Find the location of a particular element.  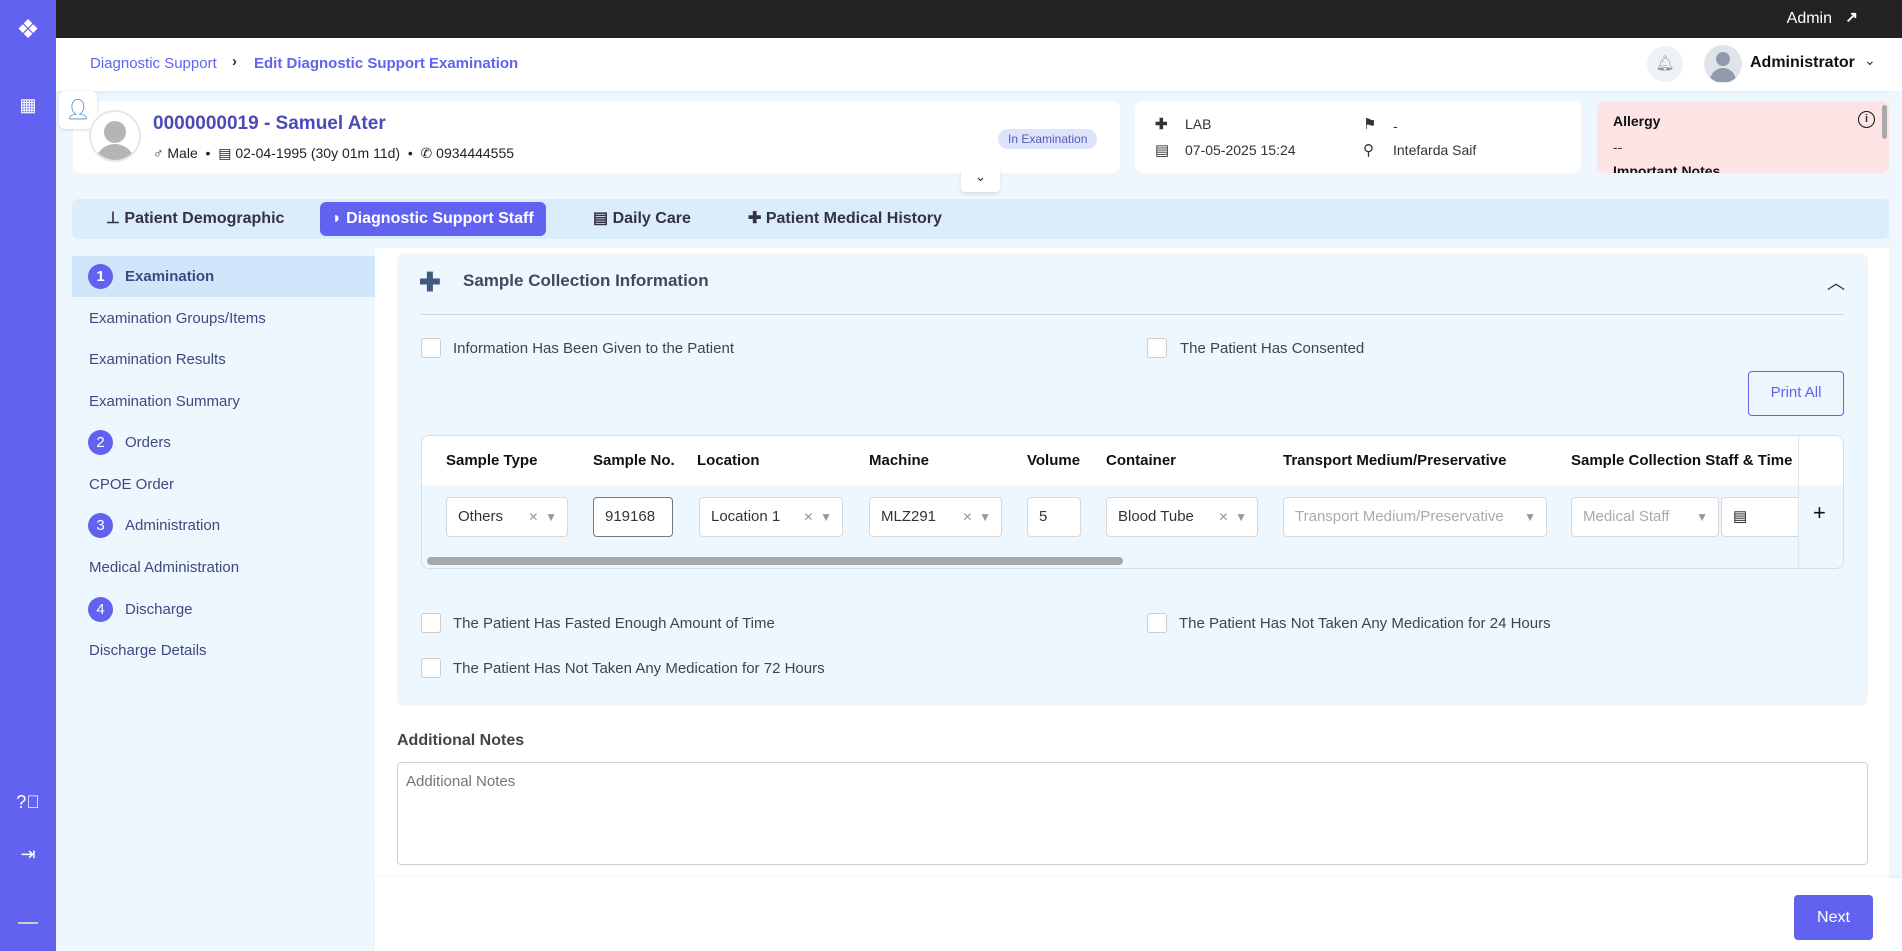

horizontal-scrollbar is located at coordinates (775, 561).